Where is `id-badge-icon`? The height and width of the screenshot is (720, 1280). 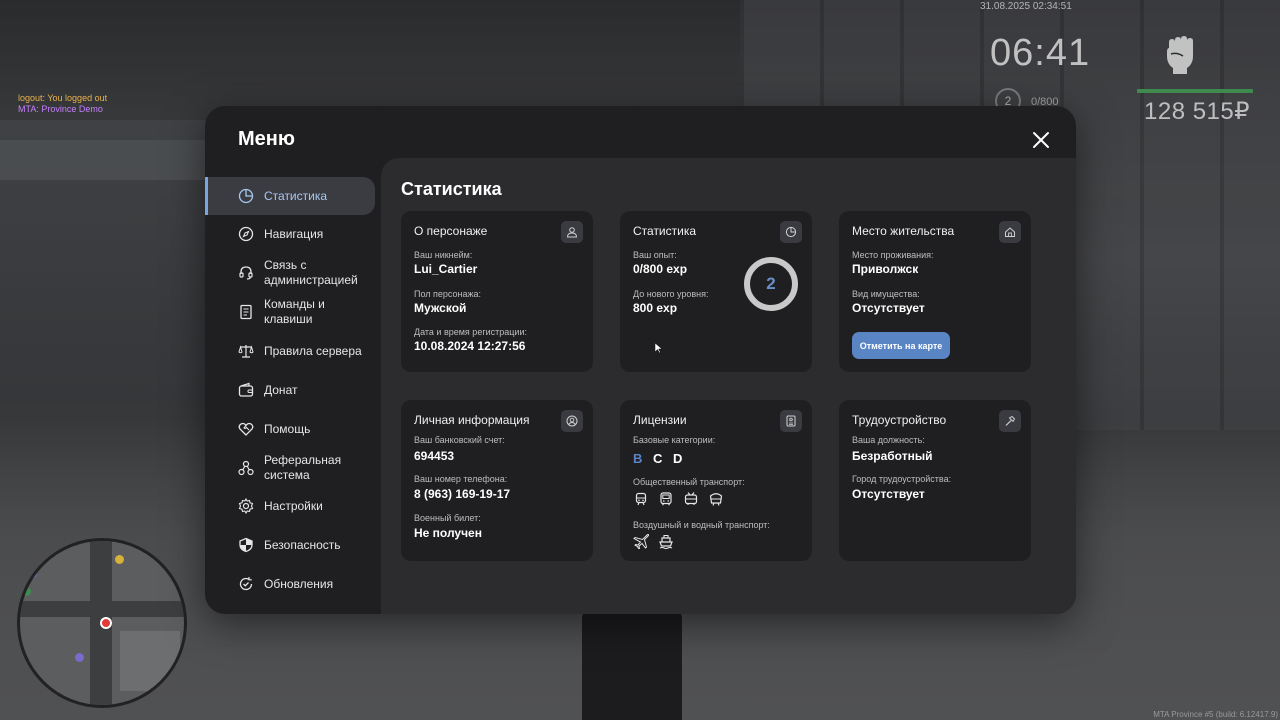 id-badge-icon is located at coordinates (791, 421).